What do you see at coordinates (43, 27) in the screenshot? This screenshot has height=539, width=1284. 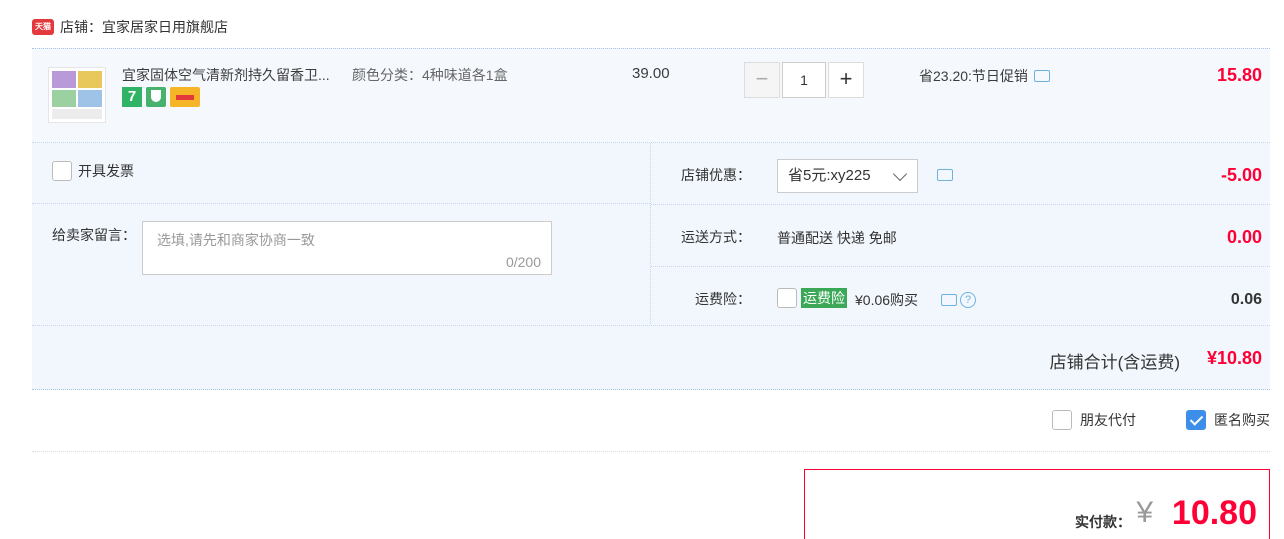 I see `tmall-logo: 天猫` at bounding box center [43, 27].